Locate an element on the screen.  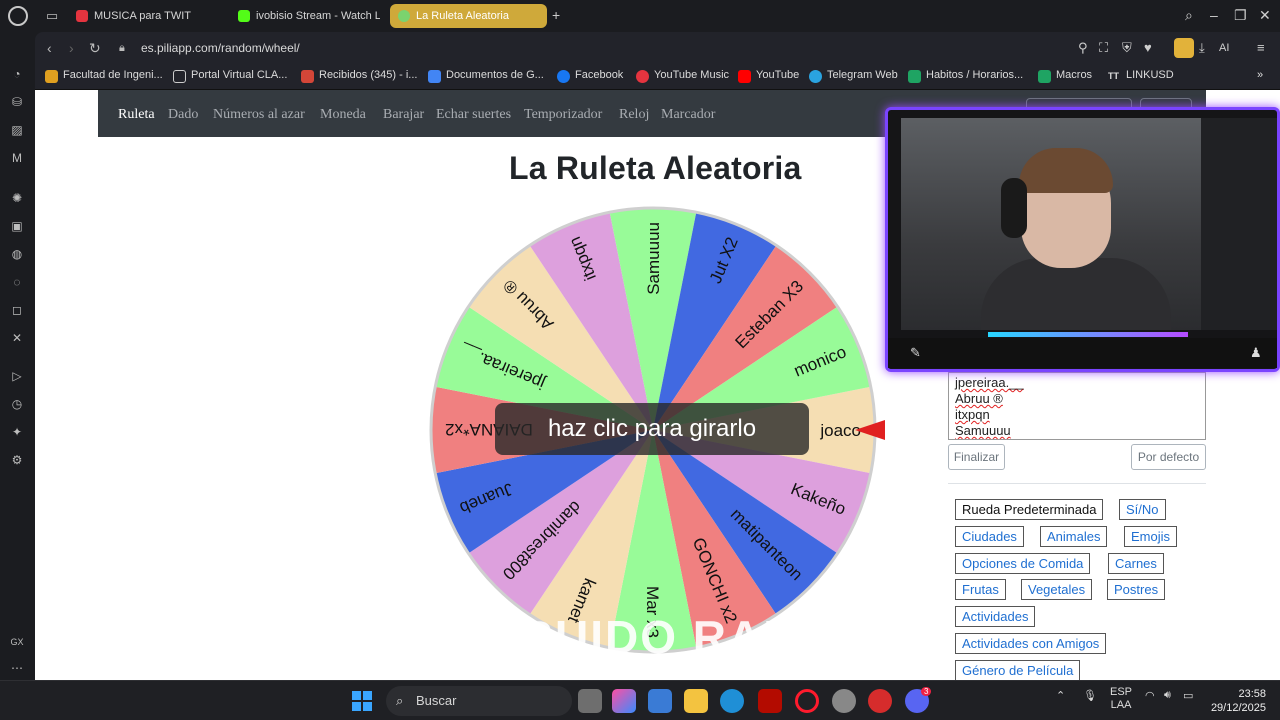
new-tab-icon: + is located at coordinates (556, 15).